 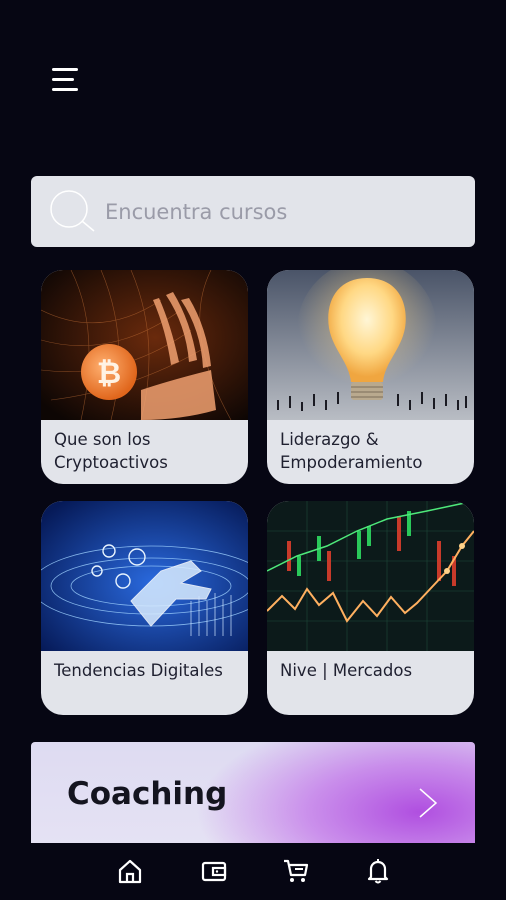 I want to click on course-card-tendencias: Tendencias Digitales, so click(x=144, y=608).